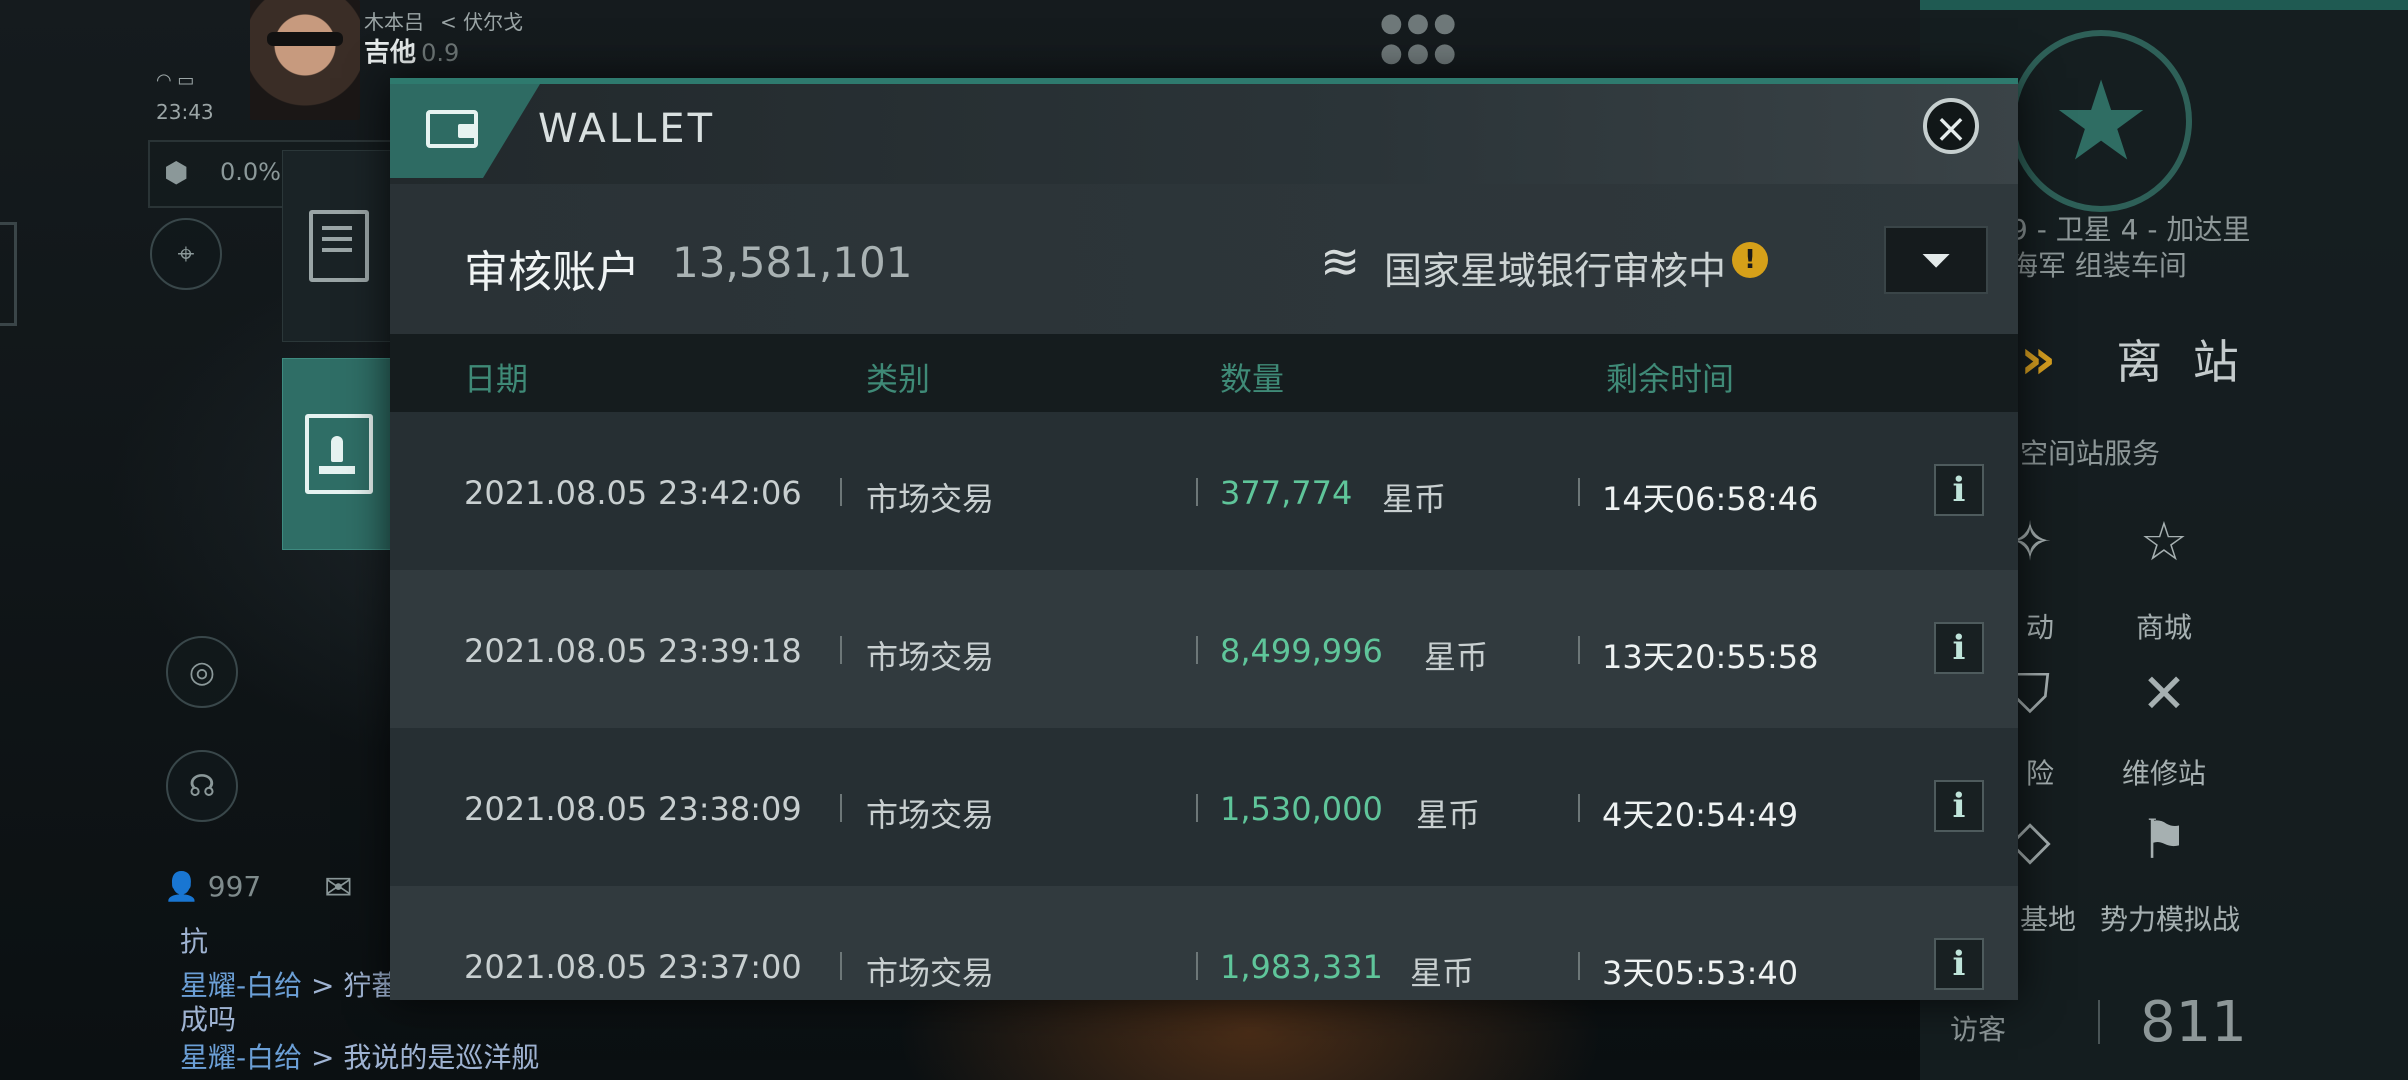  I want to click on filter-icon: ⏷, so click(1936, 260).